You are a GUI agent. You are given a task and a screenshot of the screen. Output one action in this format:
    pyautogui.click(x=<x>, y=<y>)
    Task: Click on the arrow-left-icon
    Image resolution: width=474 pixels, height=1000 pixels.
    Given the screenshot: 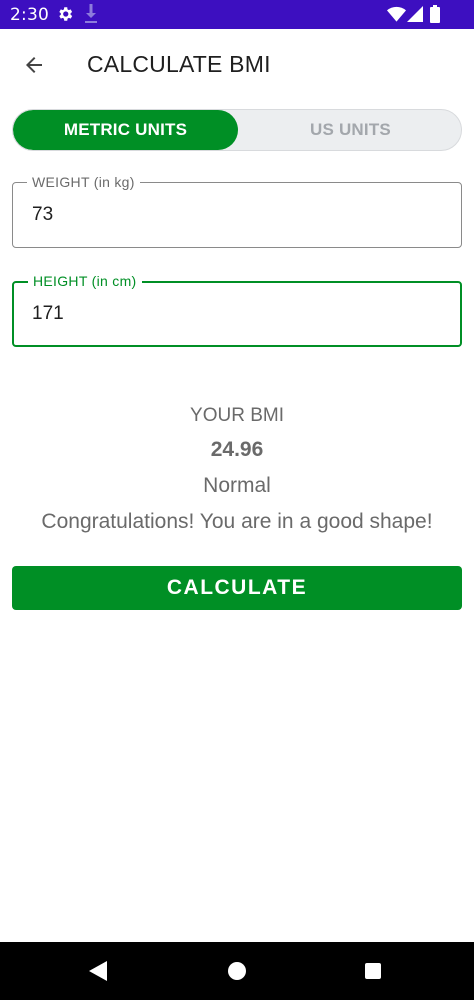 What is the action you would take?
    pyautogui.click(x=34, y=65)
    